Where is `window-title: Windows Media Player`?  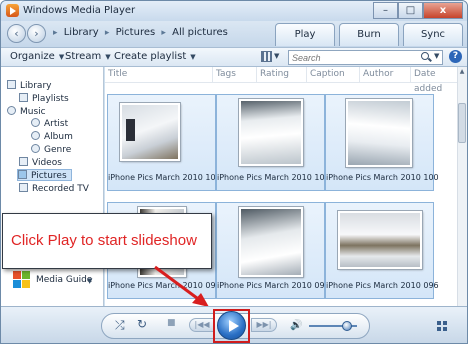 window-title: Windows Media Player is located at coordinates (79, 10).